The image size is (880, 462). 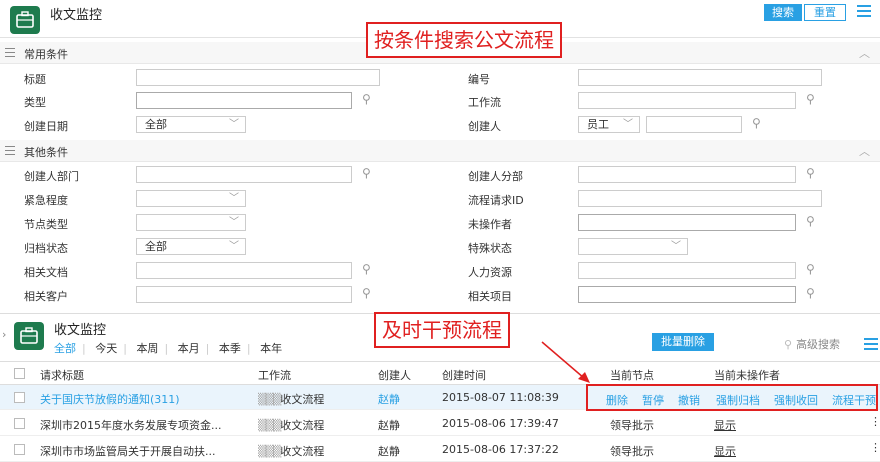 What do you see at coordinates (689, 400) in the screenshot?
I see `op-cancel: 撤销` at bounding box center [689, 400].